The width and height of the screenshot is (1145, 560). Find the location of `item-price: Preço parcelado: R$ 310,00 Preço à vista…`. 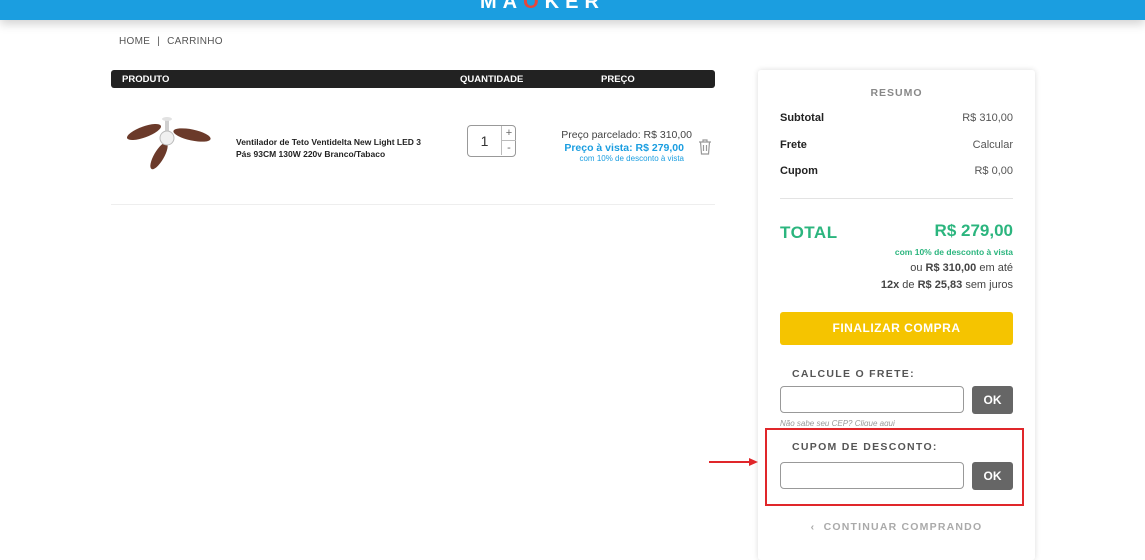

item-price: Preço parcelado: R$ 310,00 Preço à vista… is located at coordinates (616, 146).